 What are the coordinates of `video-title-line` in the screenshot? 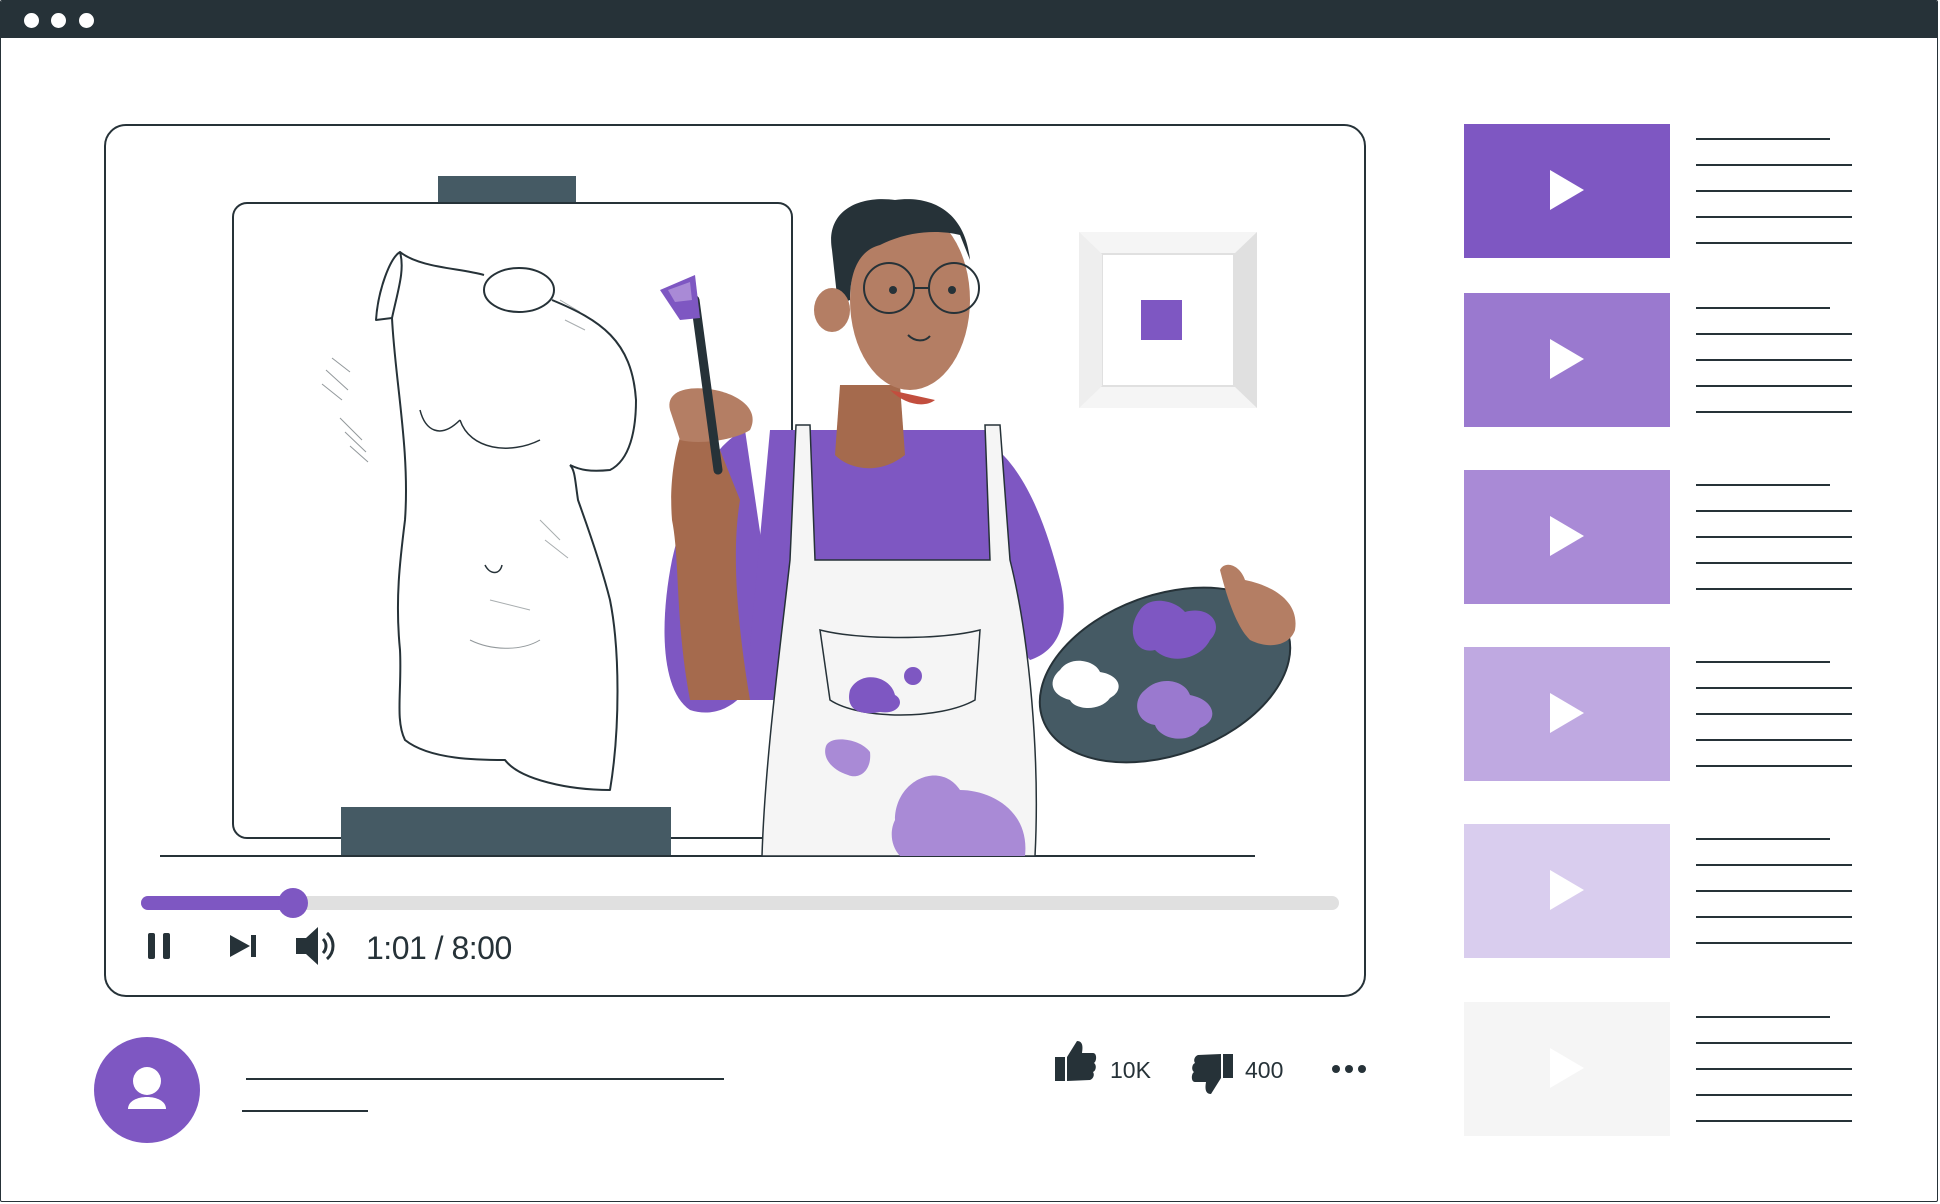 It's located at (485, 1079).